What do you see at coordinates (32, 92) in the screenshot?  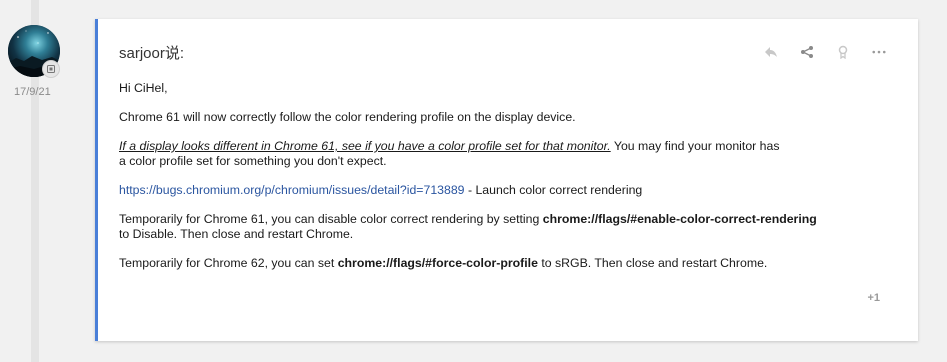 I see `post-date: 17/9/21` at bounding box center [32, 92].